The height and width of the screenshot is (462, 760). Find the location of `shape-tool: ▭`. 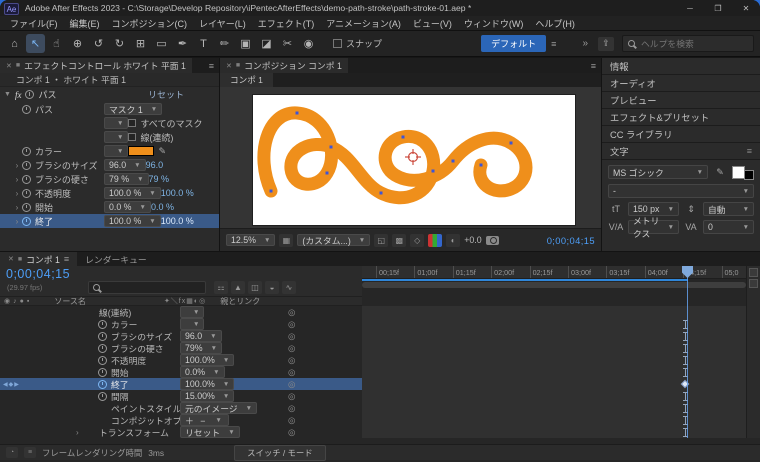

shape-tool: ▭ is located at coordinates (161, 43).